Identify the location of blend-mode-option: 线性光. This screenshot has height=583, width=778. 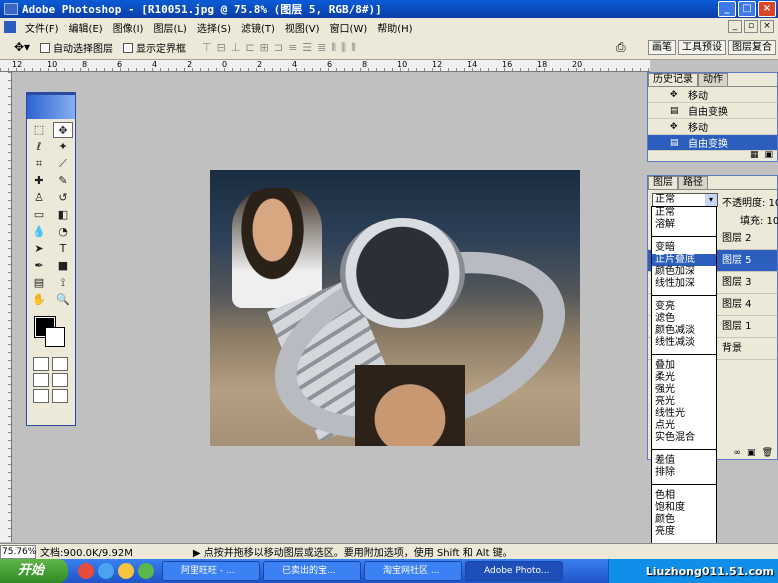
(684, 414).